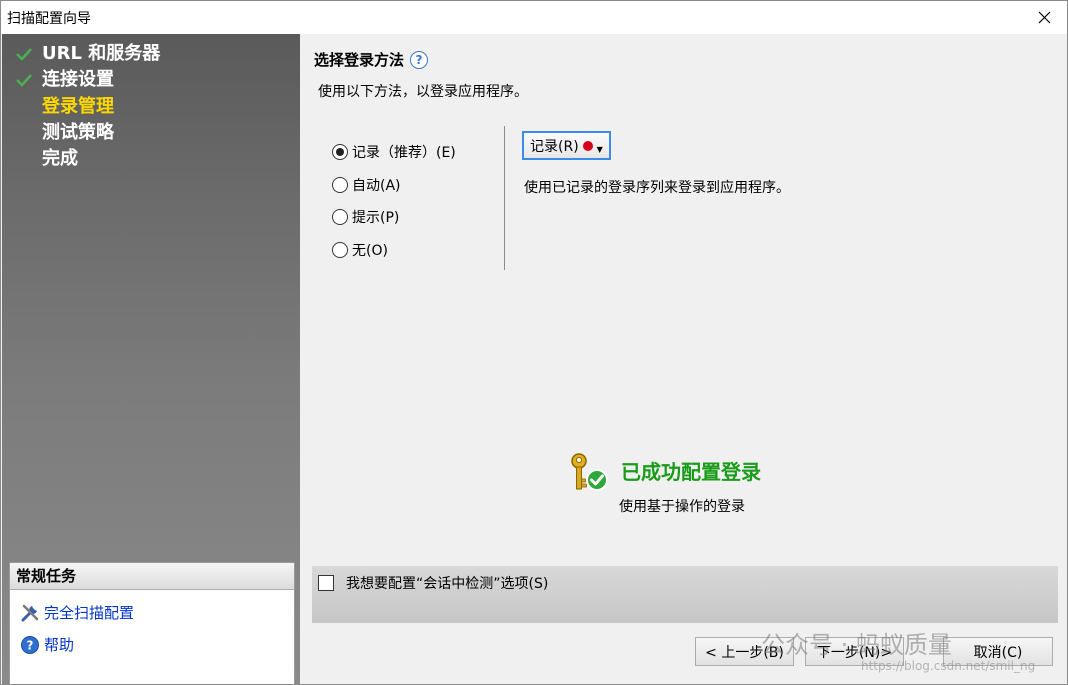 Image resolution: width=1068 pixels, height=685 pixels. I want to click on section-title: 选择登录方法 ?, so click(371, 59).